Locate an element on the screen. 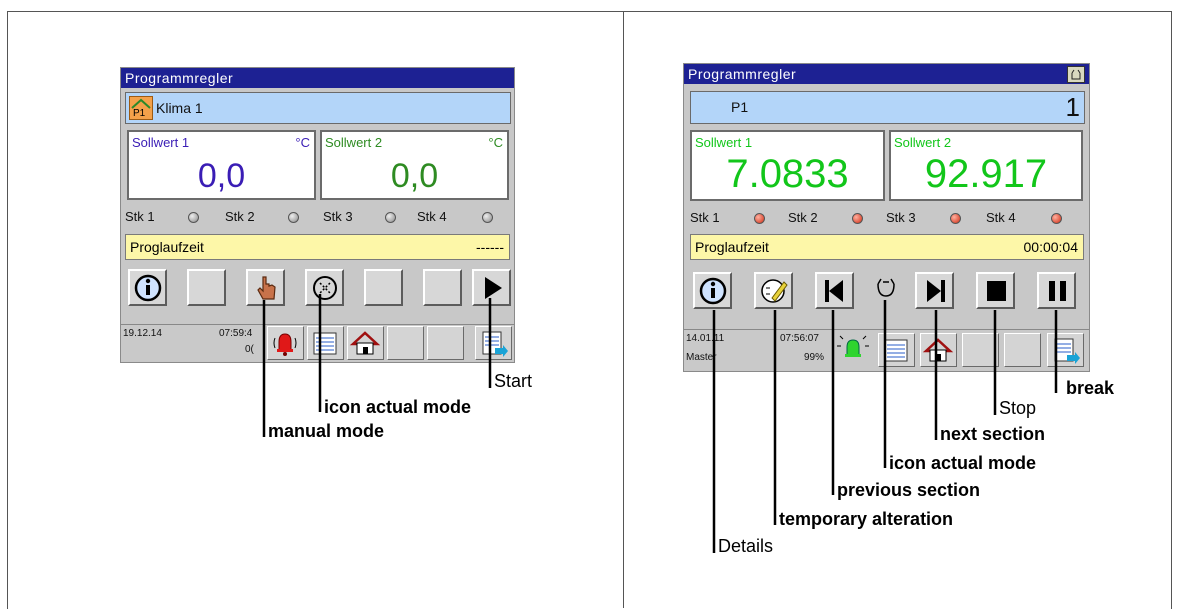 The height and width of the screenshot is (609, 1177). manual-mode-callout: manual mode is located at coordinates (326, 431).